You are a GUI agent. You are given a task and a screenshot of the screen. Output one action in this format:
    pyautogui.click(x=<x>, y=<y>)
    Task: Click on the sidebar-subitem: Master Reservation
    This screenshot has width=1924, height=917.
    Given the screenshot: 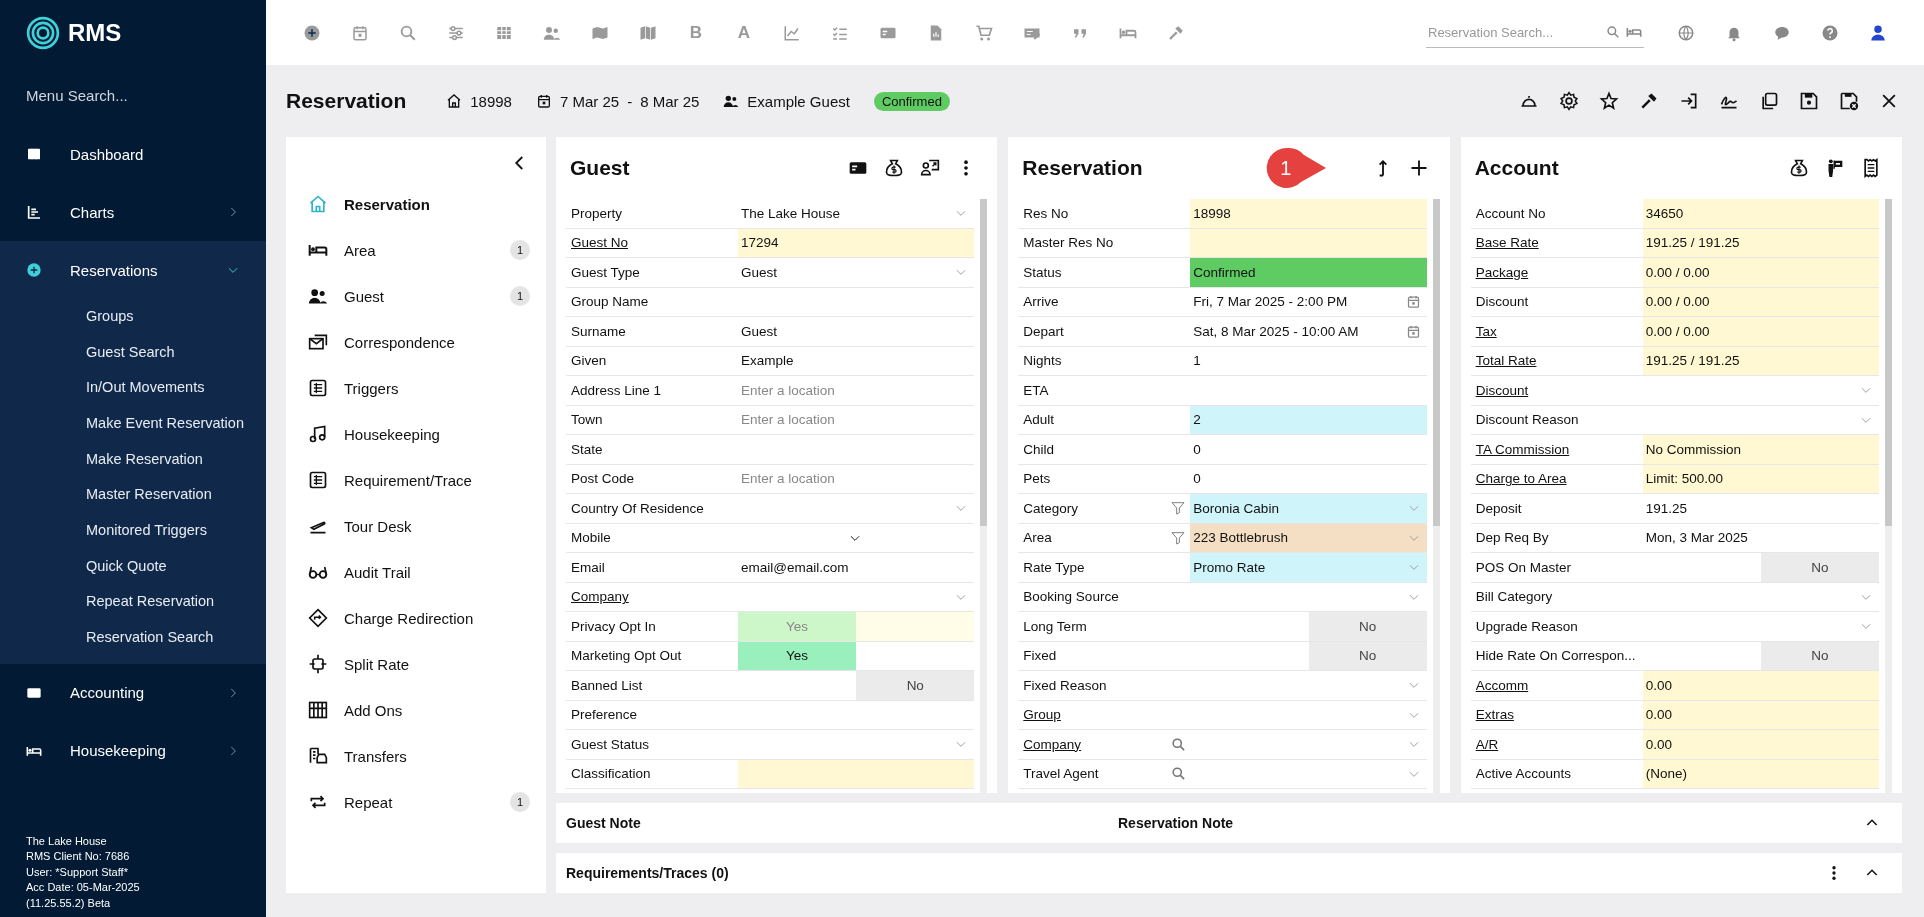 What is the action you would take?
    pyautogui.click(x=133, y=495)
    